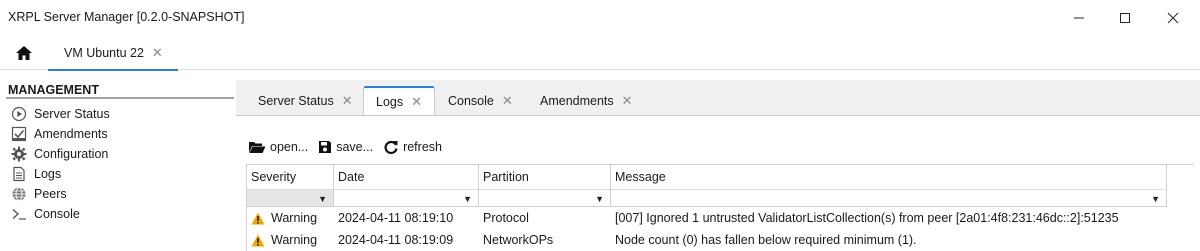 The width and height of the screenshot is (1200, 251). I want to click on refresh-label: refresh, so click(422, 147).